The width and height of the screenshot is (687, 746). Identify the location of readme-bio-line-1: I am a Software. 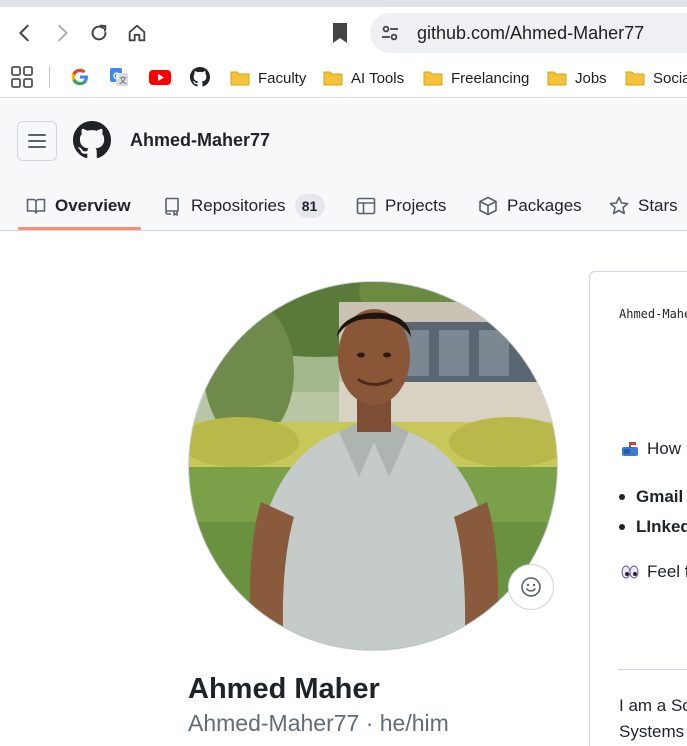
(653, 705).